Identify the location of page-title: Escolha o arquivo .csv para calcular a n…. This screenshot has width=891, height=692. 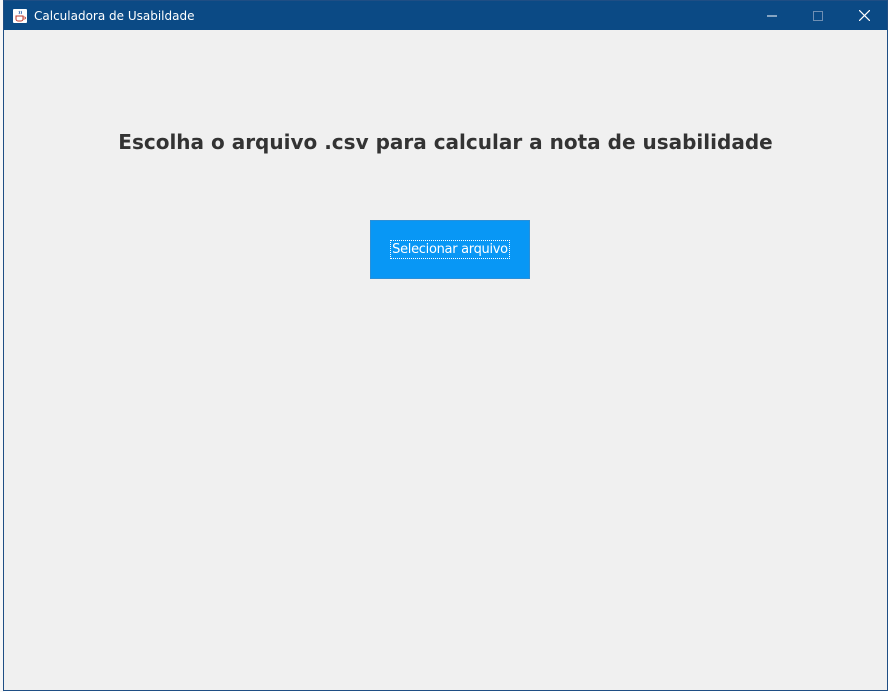
(445, 142).